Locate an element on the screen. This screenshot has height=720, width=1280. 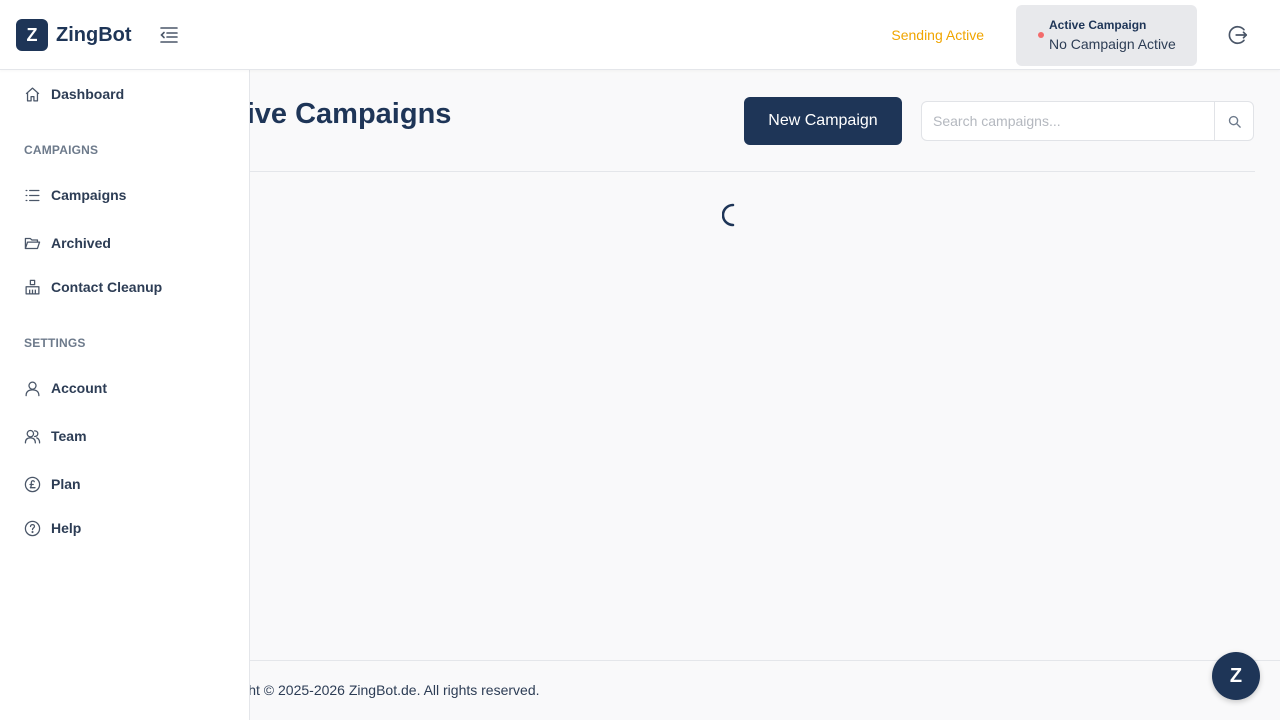
folder-open-icon is located at coordinates (32, 243).